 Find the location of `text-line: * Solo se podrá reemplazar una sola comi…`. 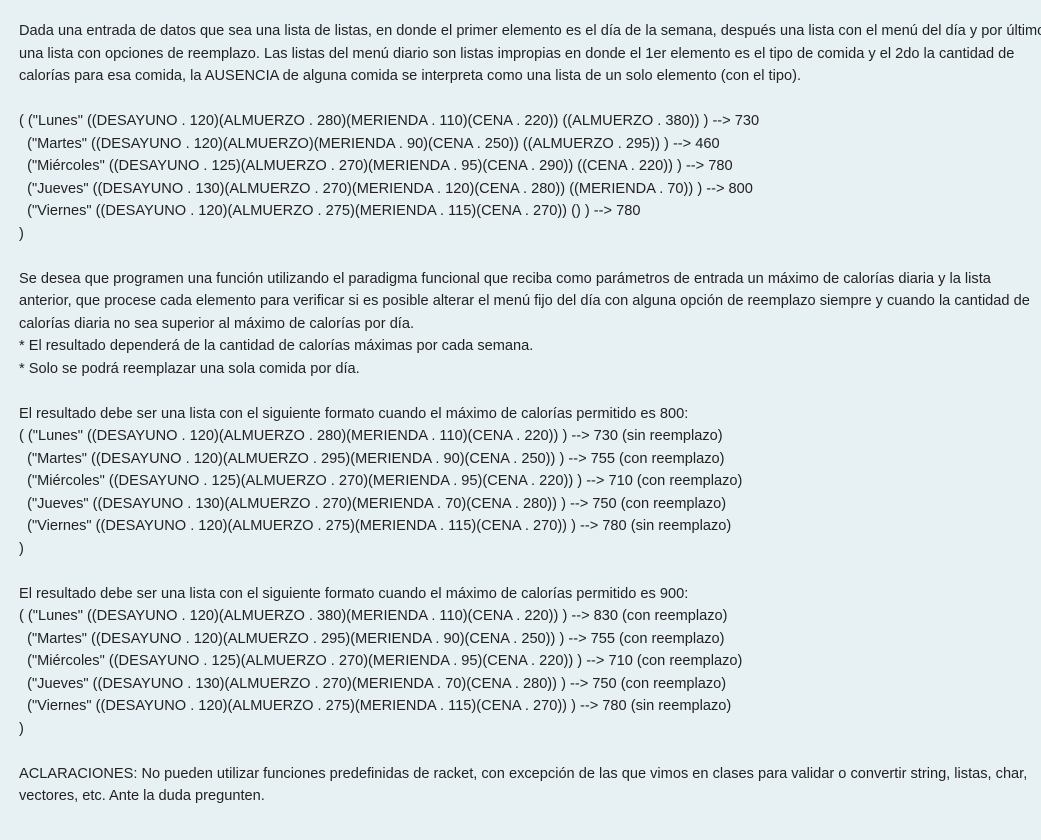

text-line: * Solo se podrá reemplazar una sola comi… is located at coordinates (189, 368).